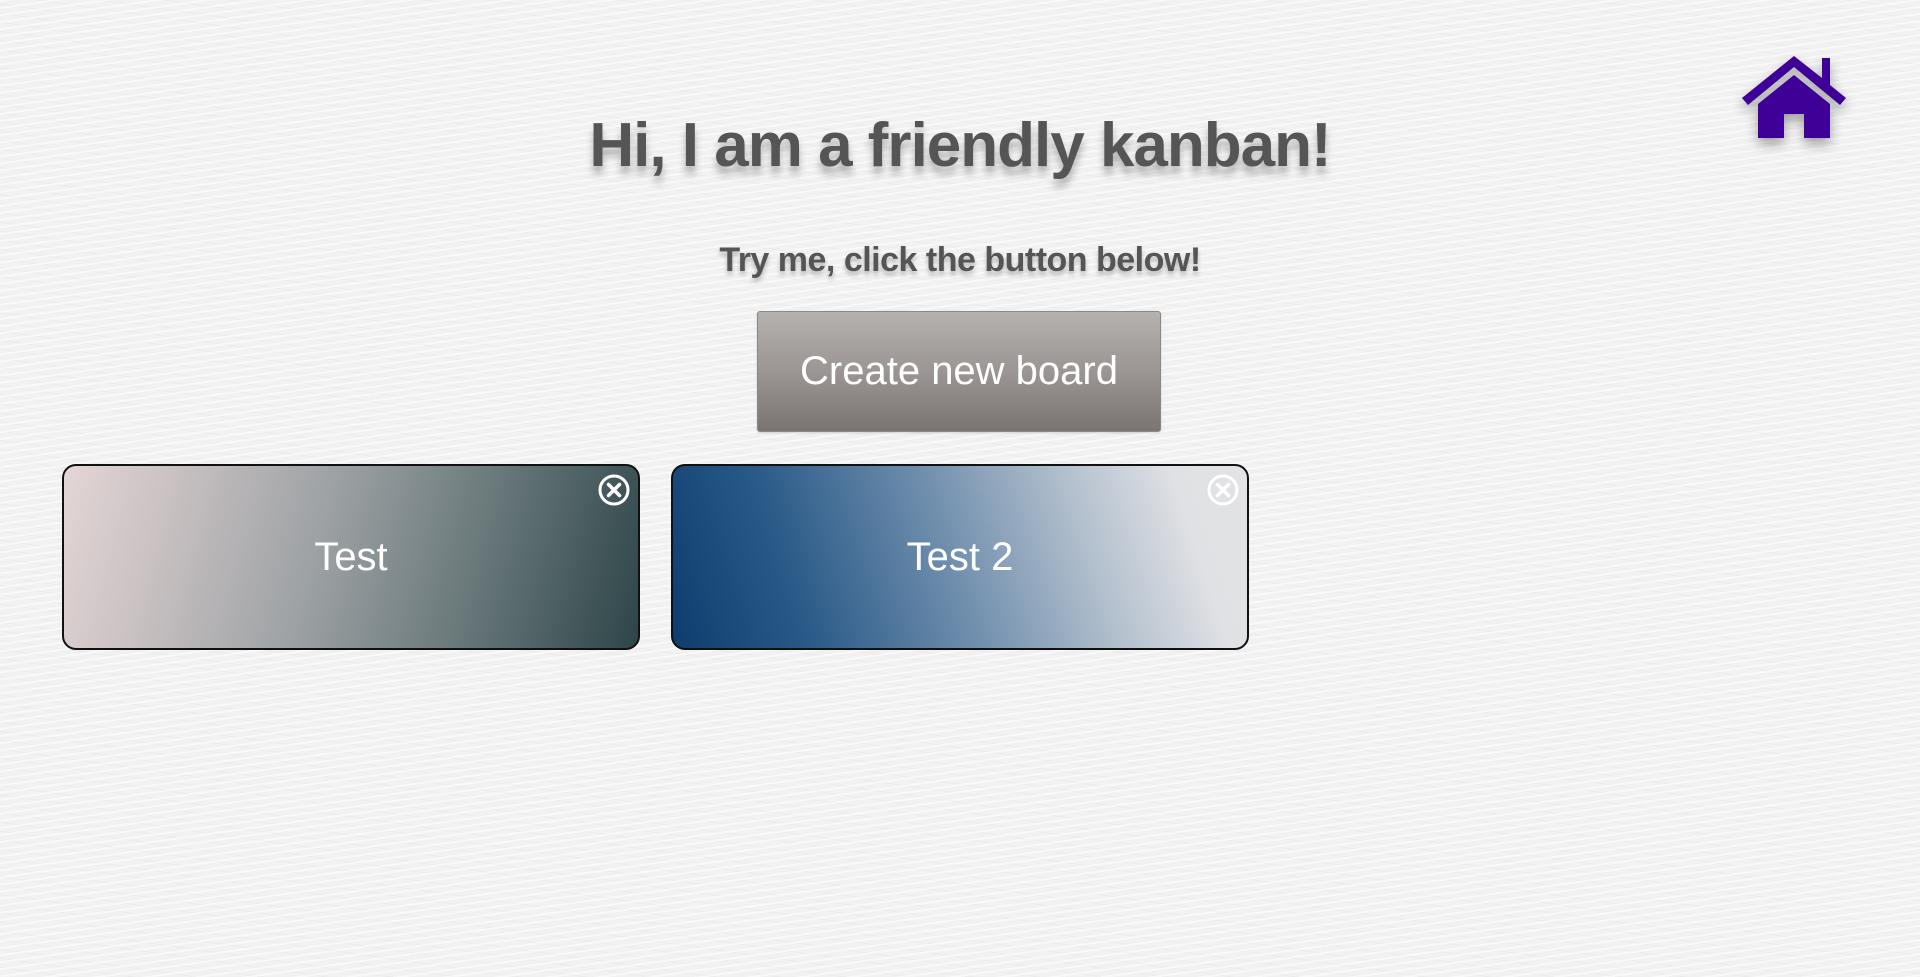 The height and width of the screenshot is (977, 1920). What do you see at coordinates (960, 260) in the screenshot?
I see `page-subtitle: Try me, click the button below!` at bounding box center [960, 260].